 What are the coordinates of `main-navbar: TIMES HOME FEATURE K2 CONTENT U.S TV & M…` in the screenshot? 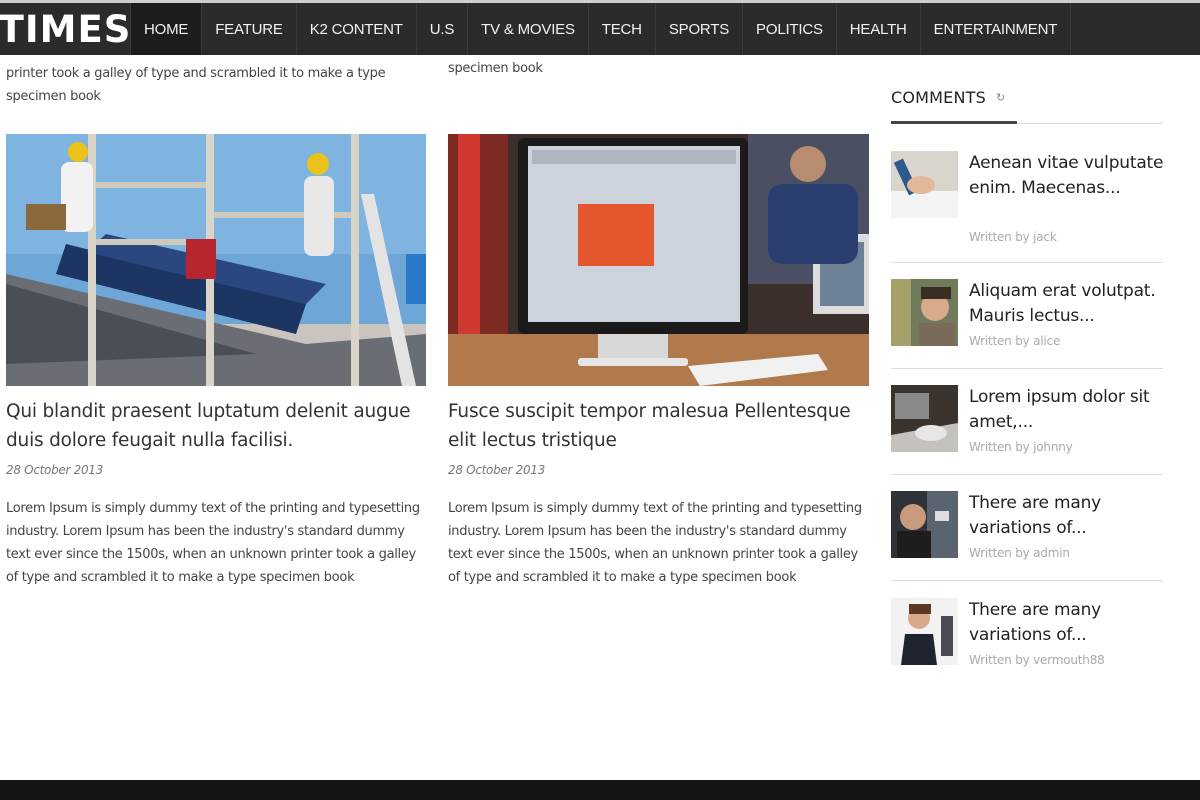 It's located at (600, 29).